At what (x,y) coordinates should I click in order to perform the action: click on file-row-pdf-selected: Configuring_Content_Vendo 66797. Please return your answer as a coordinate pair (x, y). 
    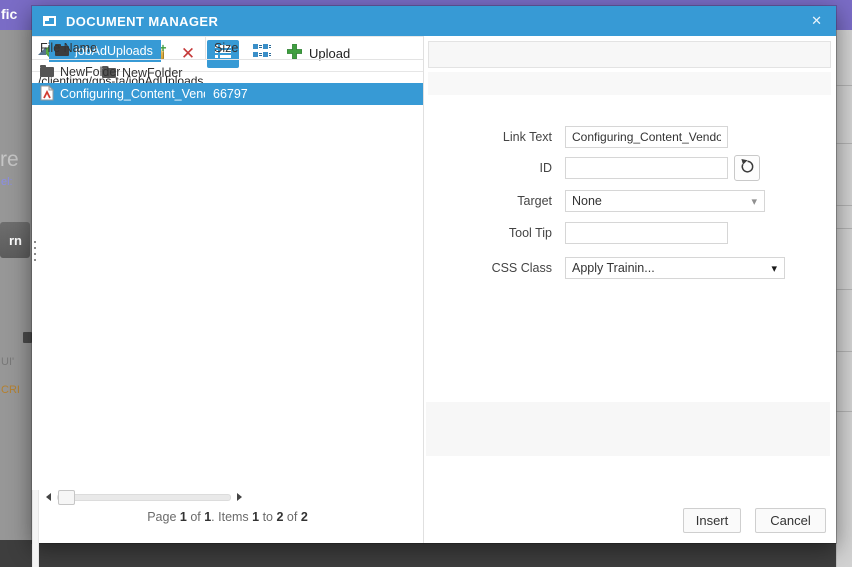
    Looking at the image, I should click on (227, 94).